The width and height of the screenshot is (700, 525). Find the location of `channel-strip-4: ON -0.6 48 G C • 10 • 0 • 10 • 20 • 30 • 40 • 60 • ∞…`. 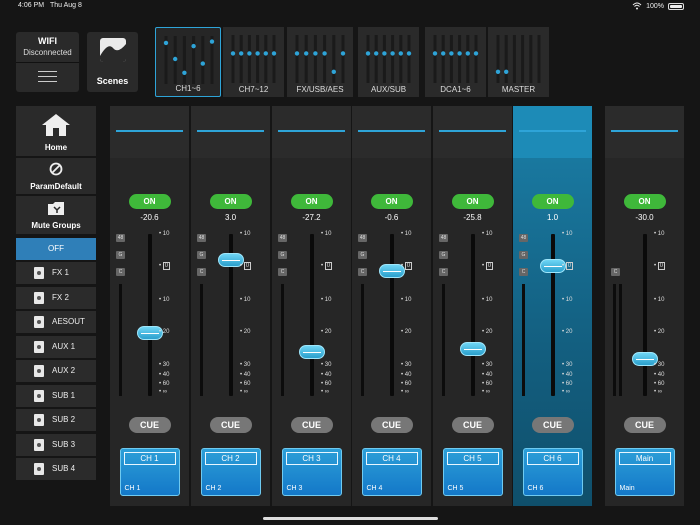

channel-strip-4: ON -0.6 48 G C • 10 • 0 • 10 • 20 • 30 • 40 • 60 • ∞… is located at coordinates (391, 306).